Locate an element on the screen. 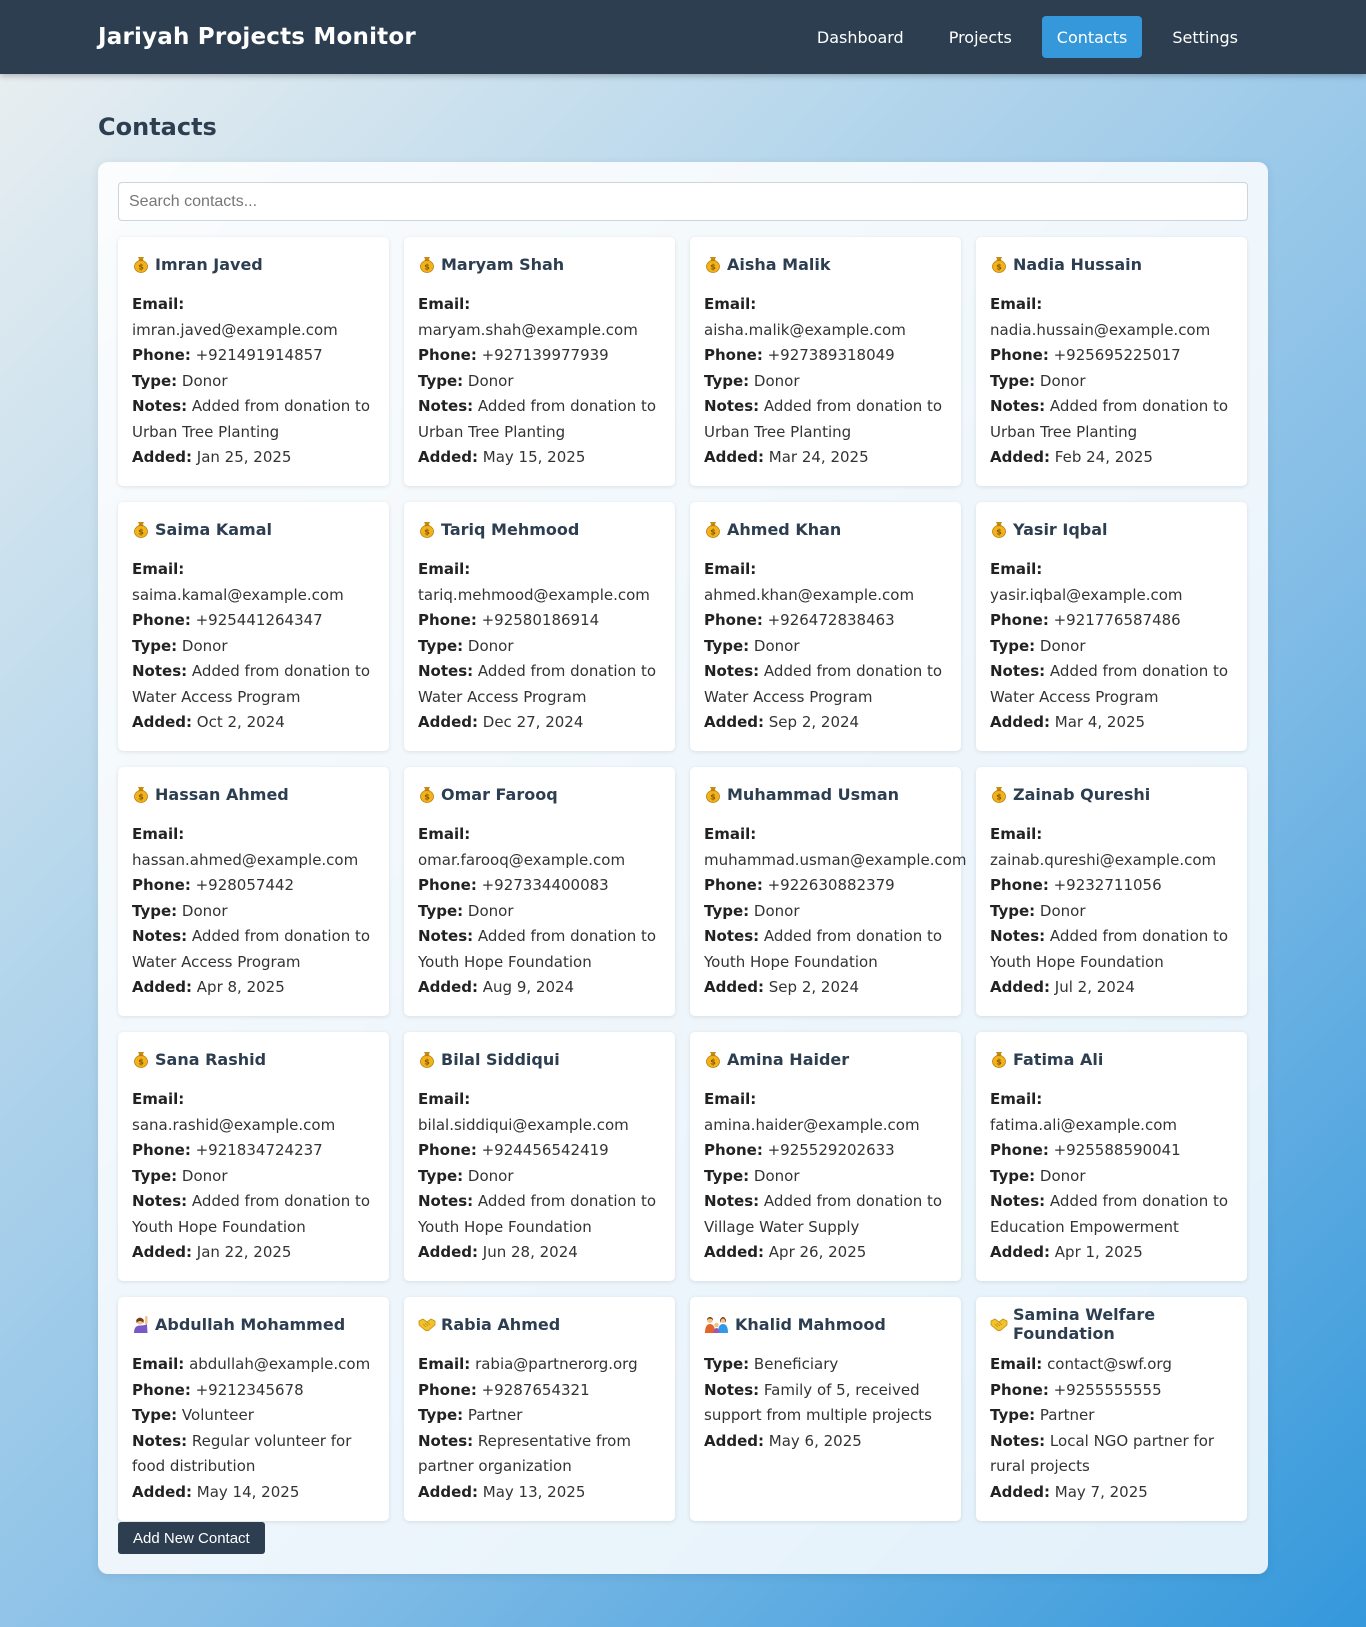  contact-email-field: Email: nadia.hussain@example.com is located at coordinates (1111, 317).